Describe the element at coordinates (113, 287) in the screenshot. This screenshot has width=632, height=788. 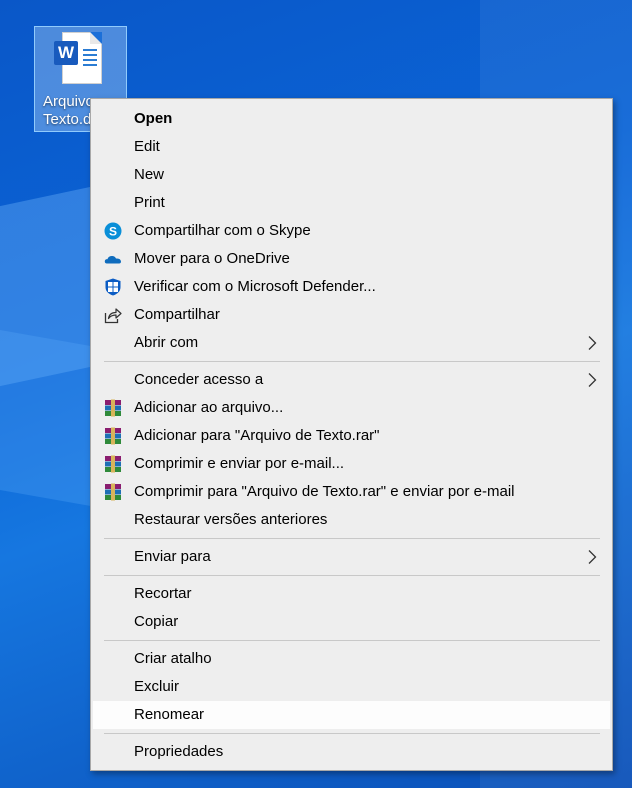
I see `defender-icon` at that location.